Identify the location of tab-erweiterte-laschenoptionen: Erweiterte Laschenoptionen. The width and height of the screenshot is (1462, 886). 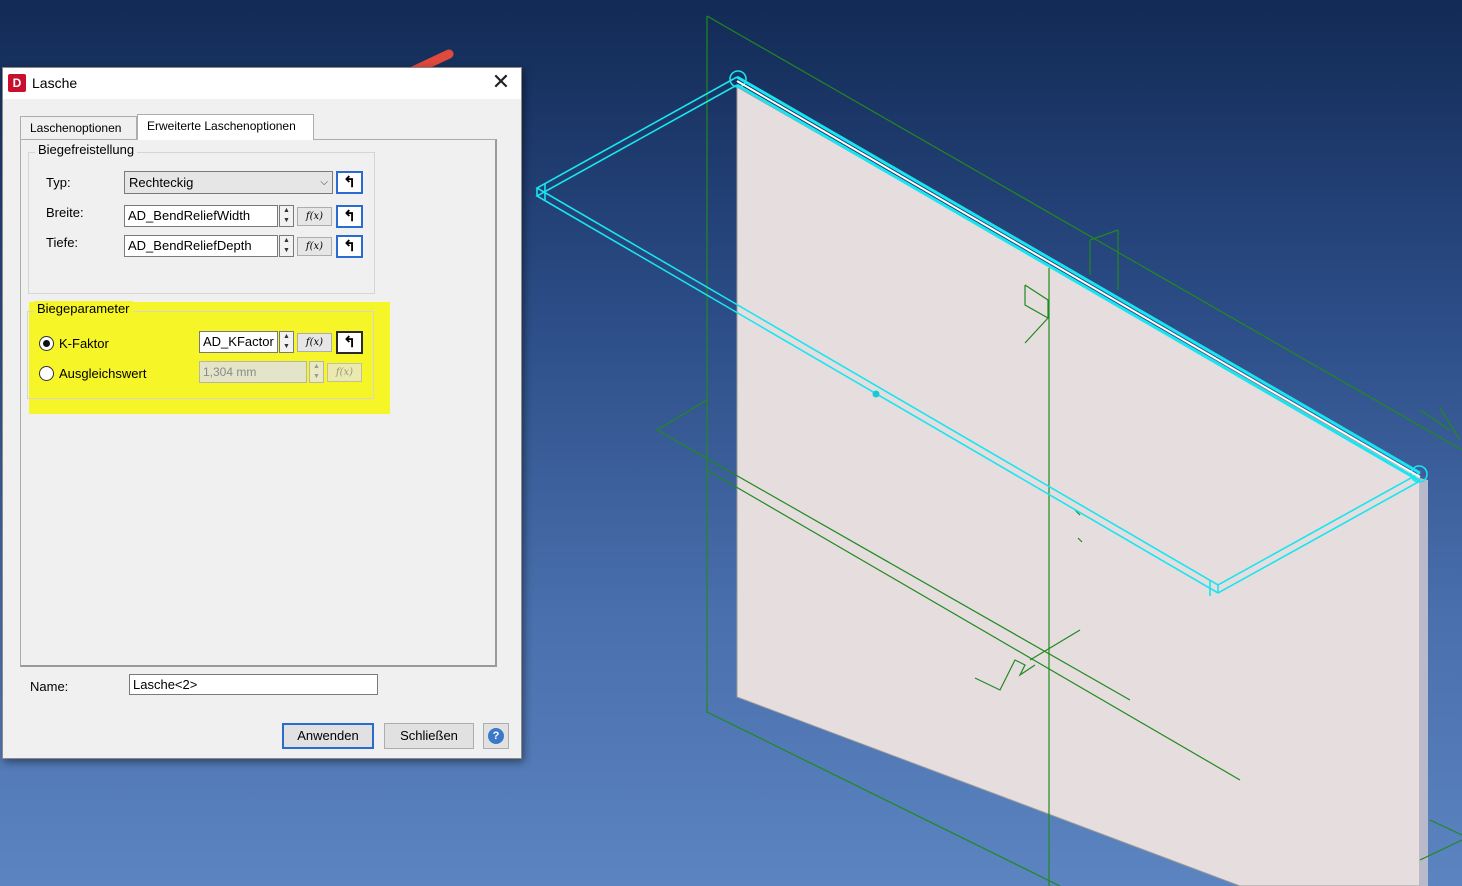
(225, 127).